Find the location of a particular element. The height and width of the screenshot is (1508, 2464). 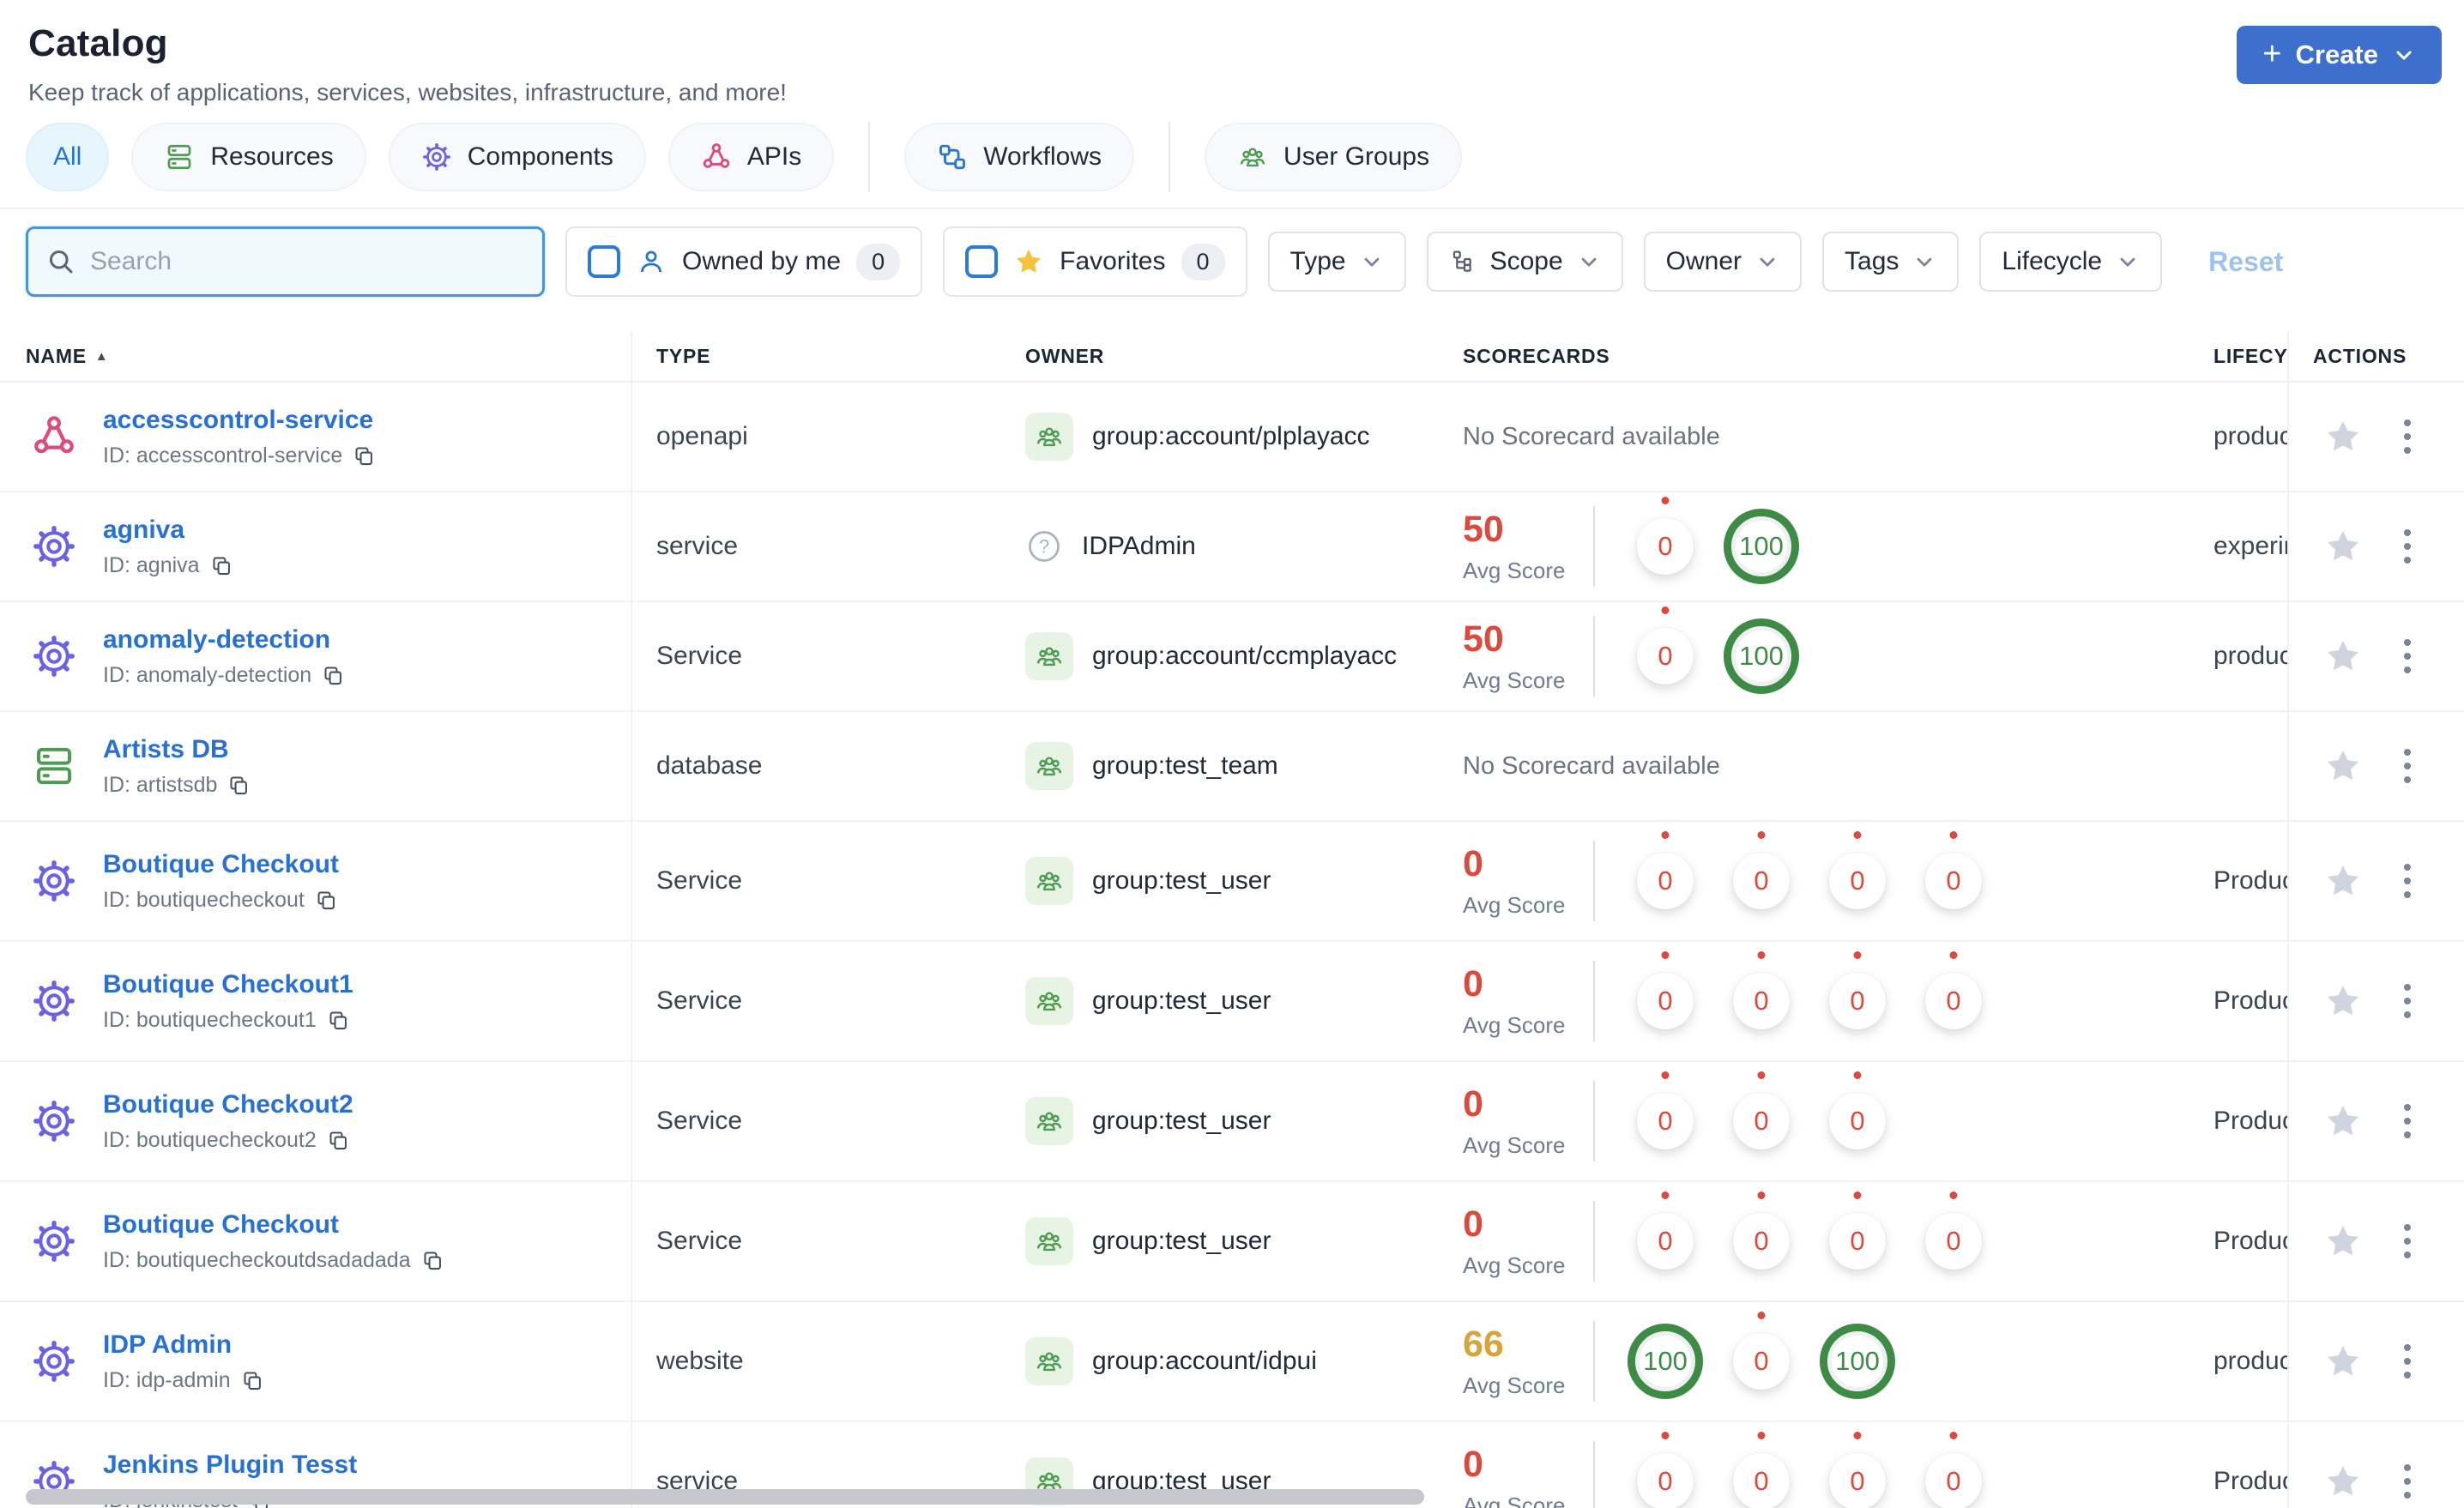

entity-name-link: anomaly-detection is located at coordinates (216, 639).